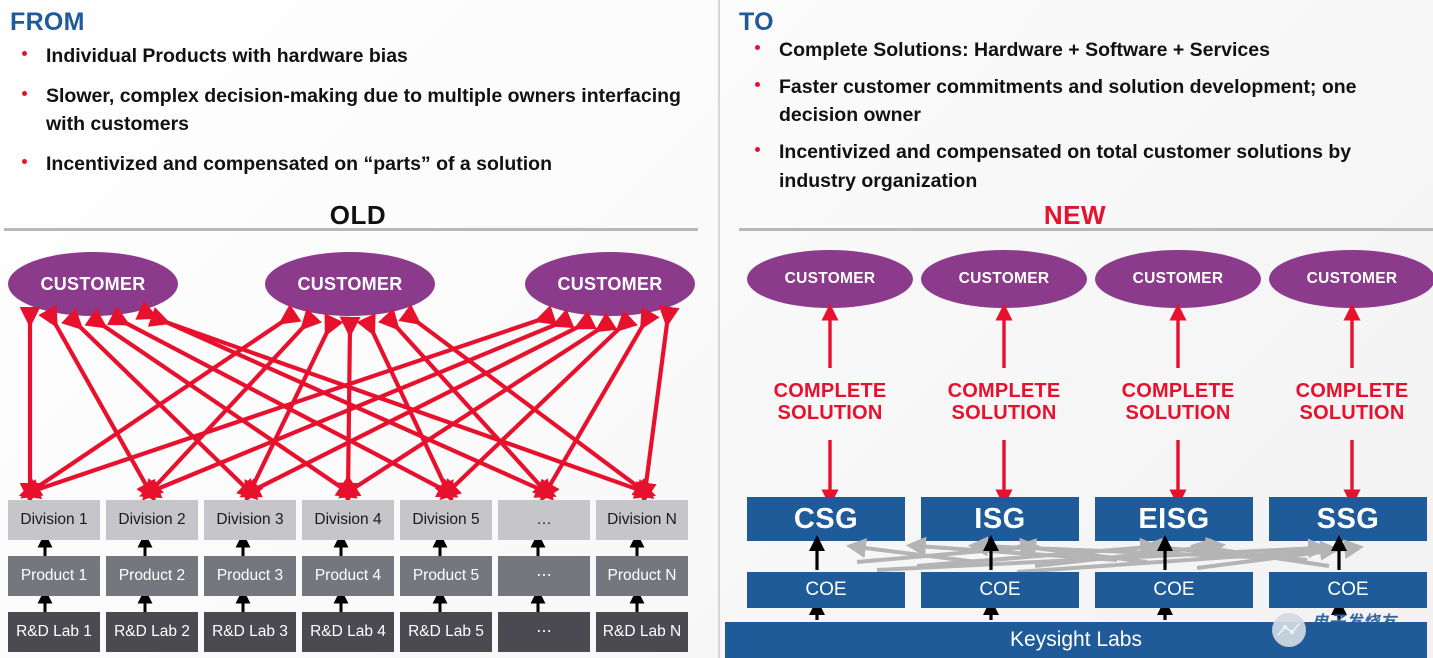  What do you see at coordinates (642, 576) in the screenshot?
I see `product-box: Product N` at bounding box center [642, 576].